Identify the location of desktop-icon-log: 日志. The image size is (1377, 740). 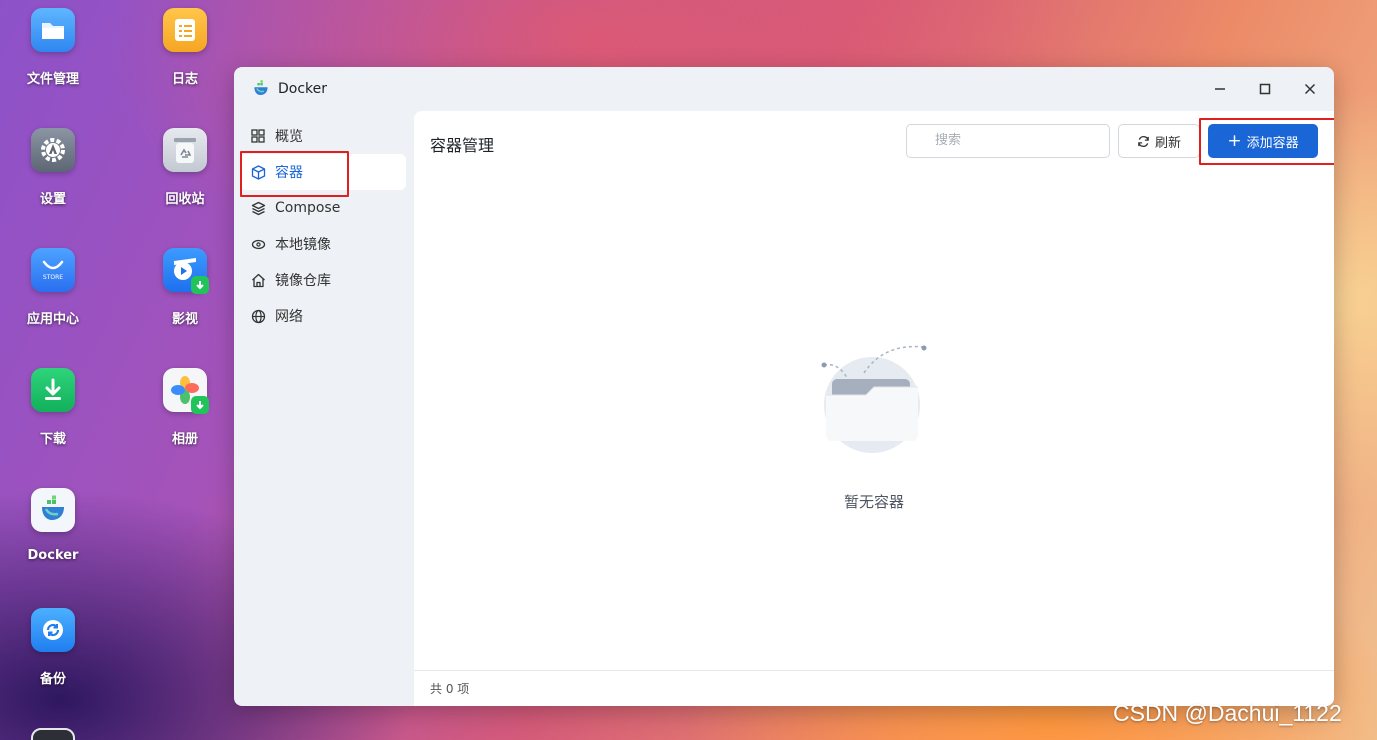
(185, 47).